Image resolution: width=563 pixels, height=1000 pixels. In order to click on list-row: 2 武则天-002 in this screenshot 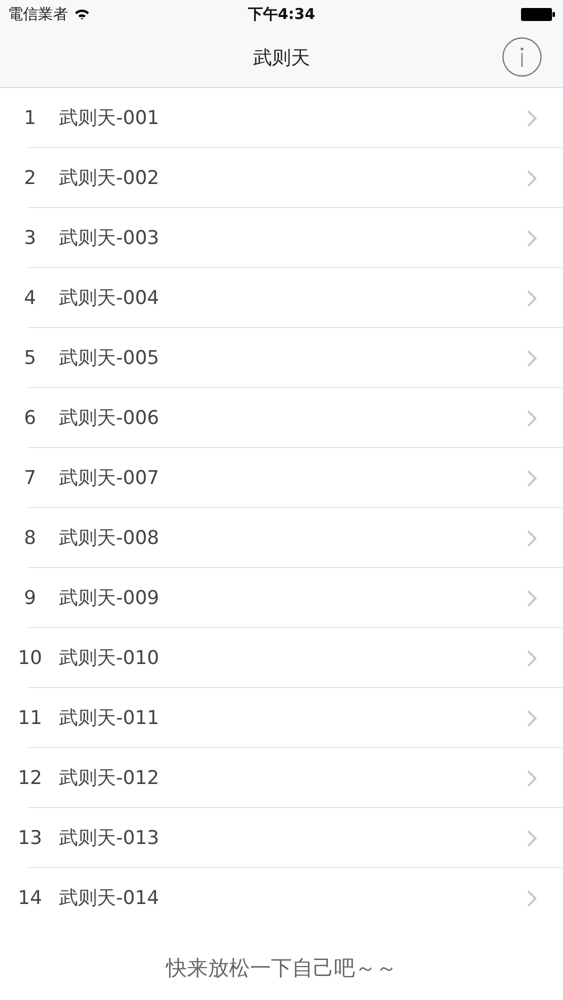, I will do `click(281, 178)`.